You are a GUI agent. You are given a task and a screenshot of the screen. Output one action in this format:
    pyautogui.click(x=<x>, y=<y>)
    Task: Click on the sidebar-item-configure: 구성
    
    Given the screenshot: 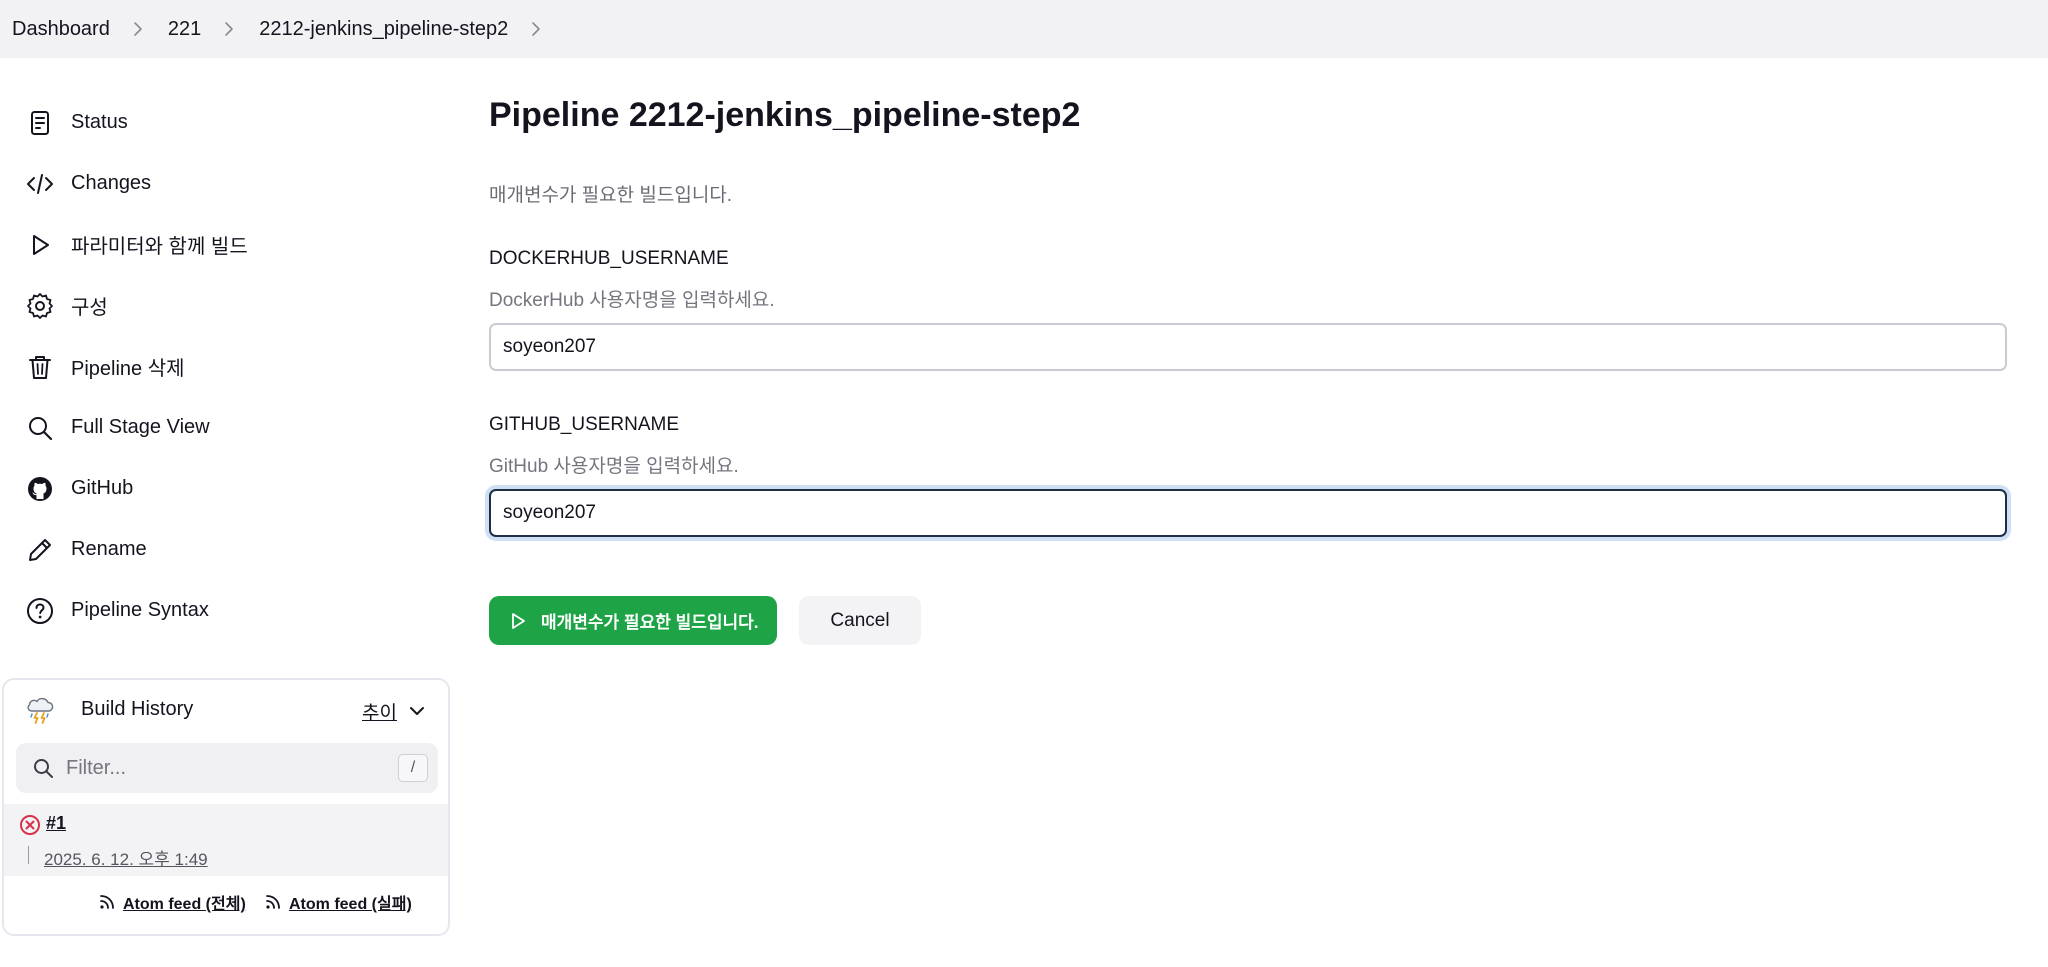 What is the action you would take?
    pyautogui.click(x=220, y=305)
    